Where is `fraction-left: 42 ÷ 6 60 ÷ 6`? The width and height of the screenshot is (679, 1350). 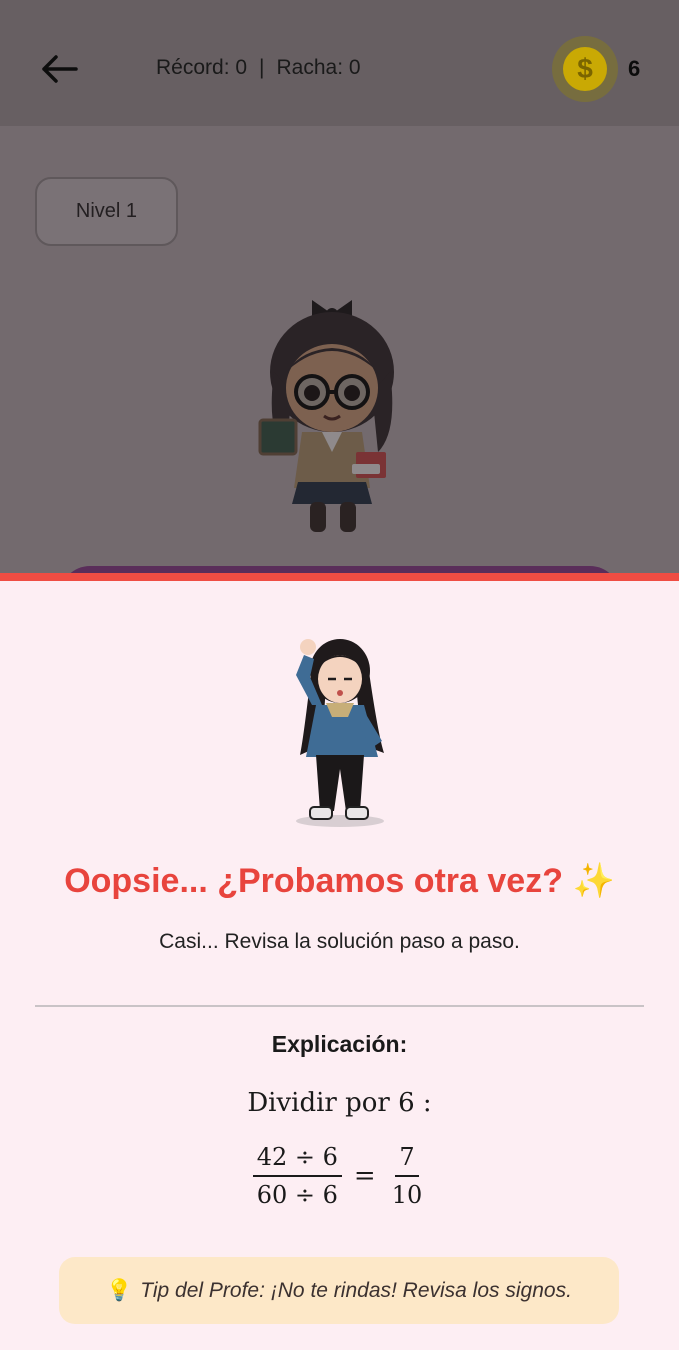
fraction-left: 42 ÷ 6 60 ÷ 6 is located at coordinates (297, 1176).